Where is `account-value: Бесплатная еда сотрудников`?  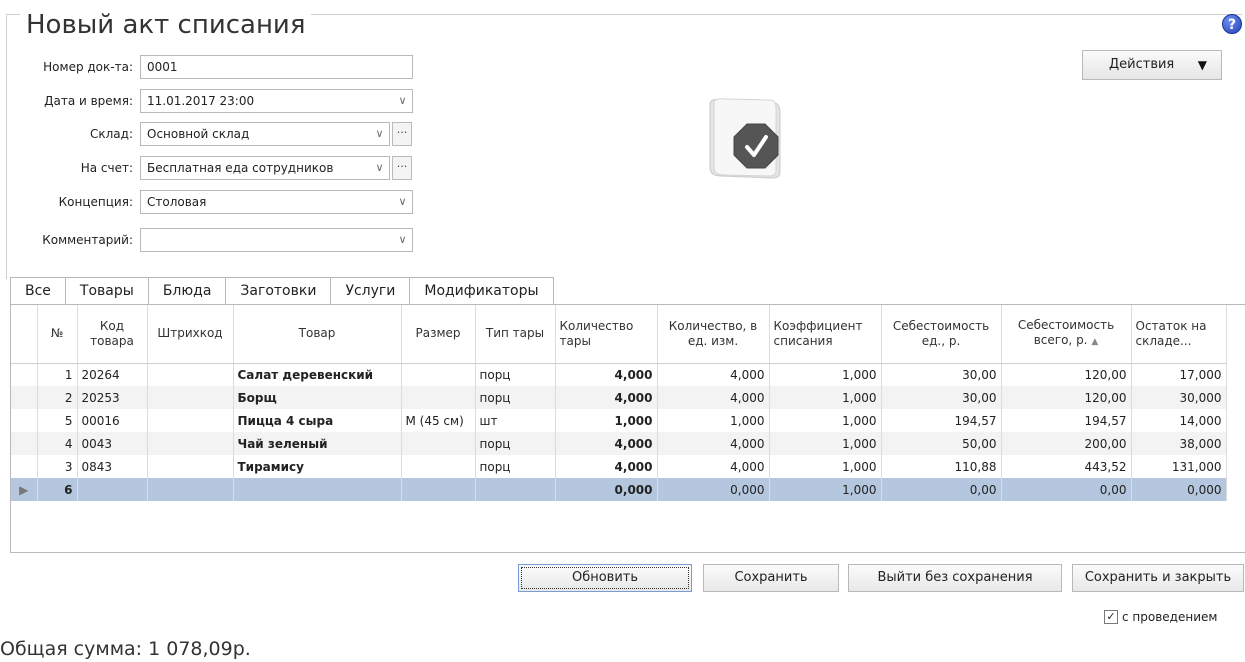
account-value: Бесплатная еда сотрудников is located at coordinates (240, 168).